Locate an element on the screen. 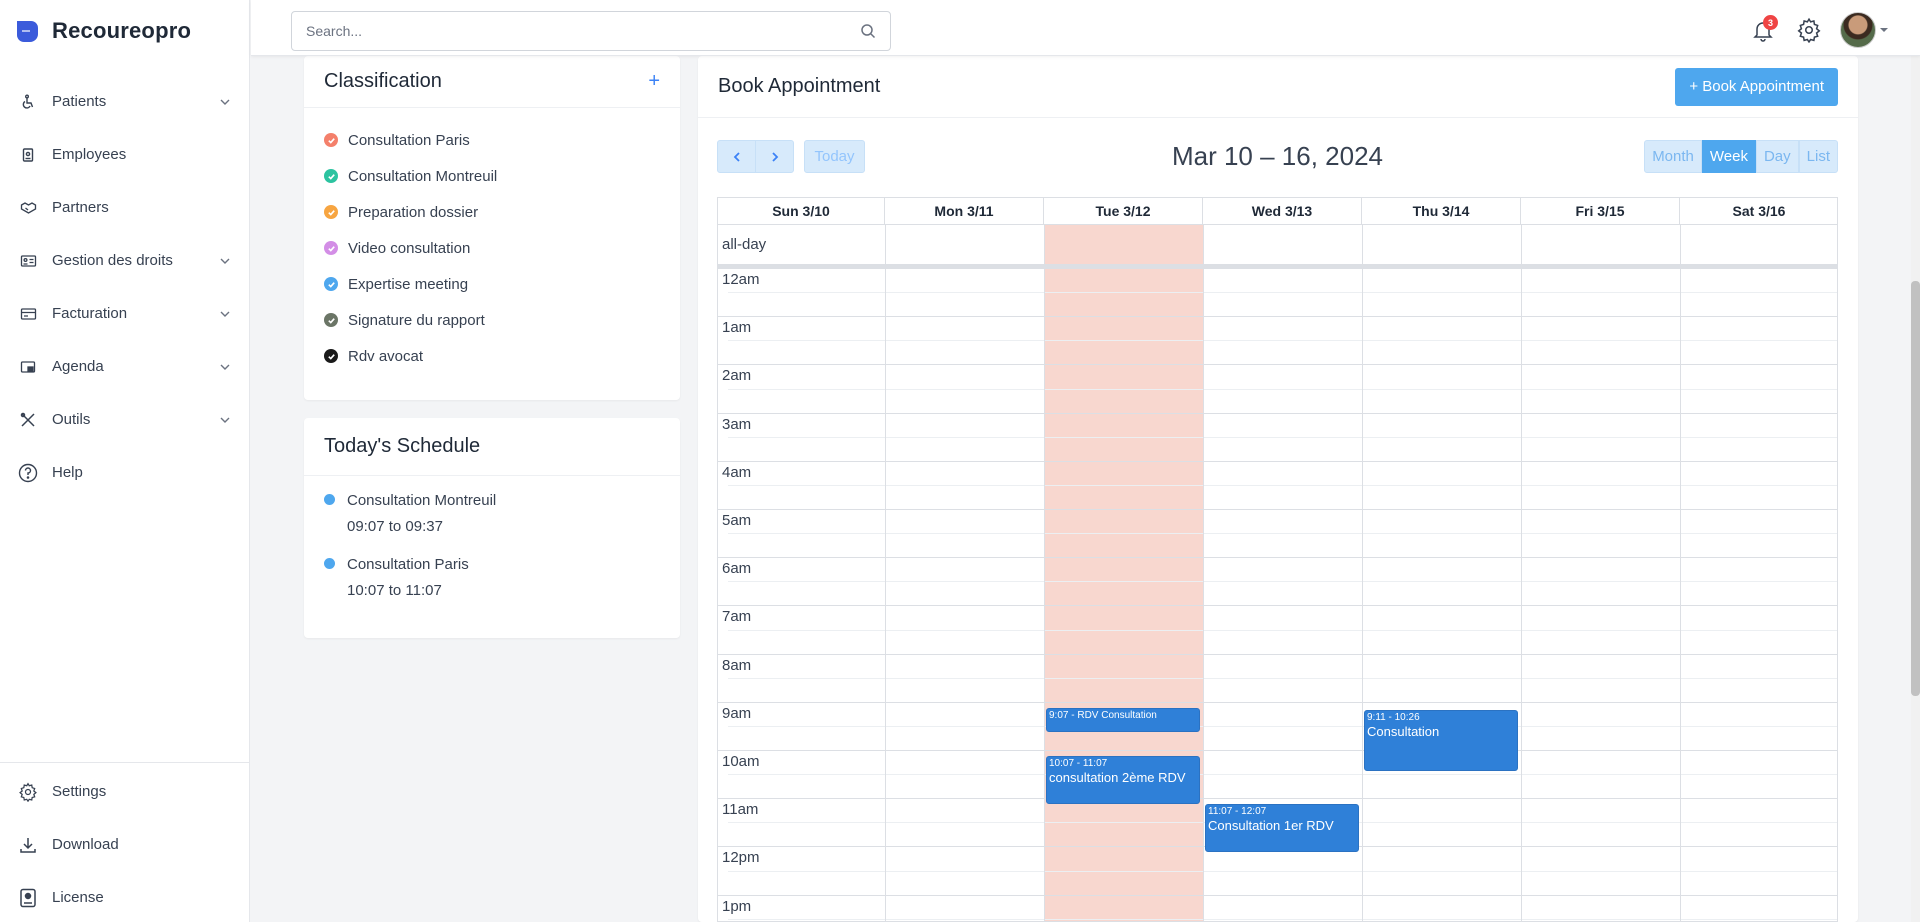 The height and width of the screenshot is (922, 1920). search-input is located at coordinates (583, 31).